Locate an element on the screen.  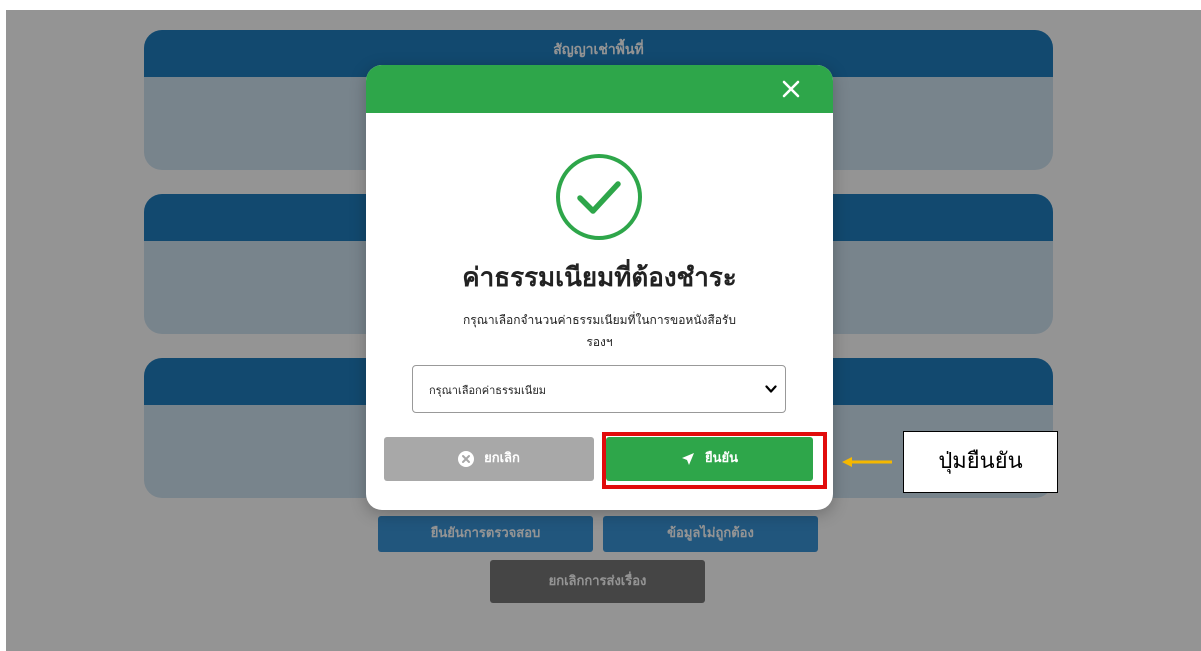
modal-title: ค่าธรรมเนียมที่ต้องชำระ is located at coordinates (599, 278).